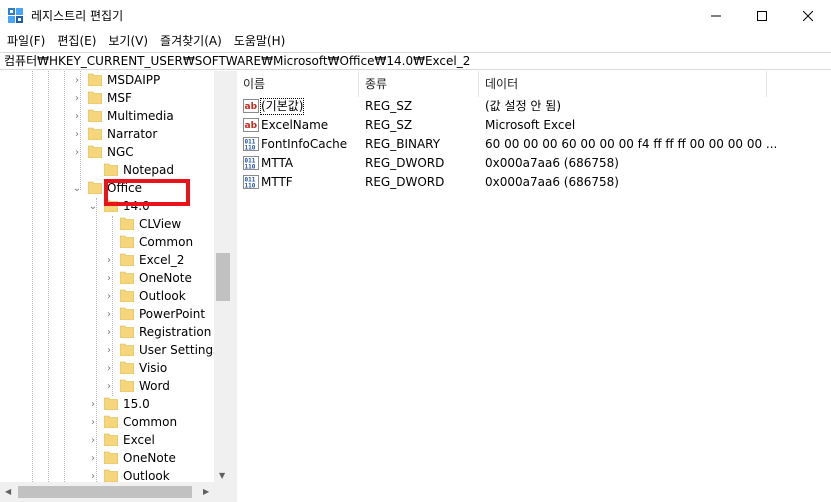 This screenshot has width=831, height=502. I want to click on title-bar: 레지스트리 편집기, so click(415, 15).